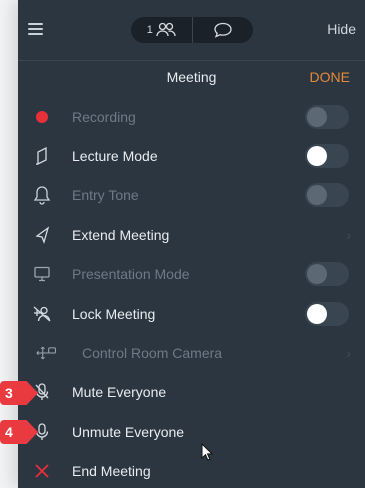  What do you see at coordinates (115, 156) in the screenshot?
I see `lecture-mode-label: Lecture Mode` at bounding box center [115, 156].